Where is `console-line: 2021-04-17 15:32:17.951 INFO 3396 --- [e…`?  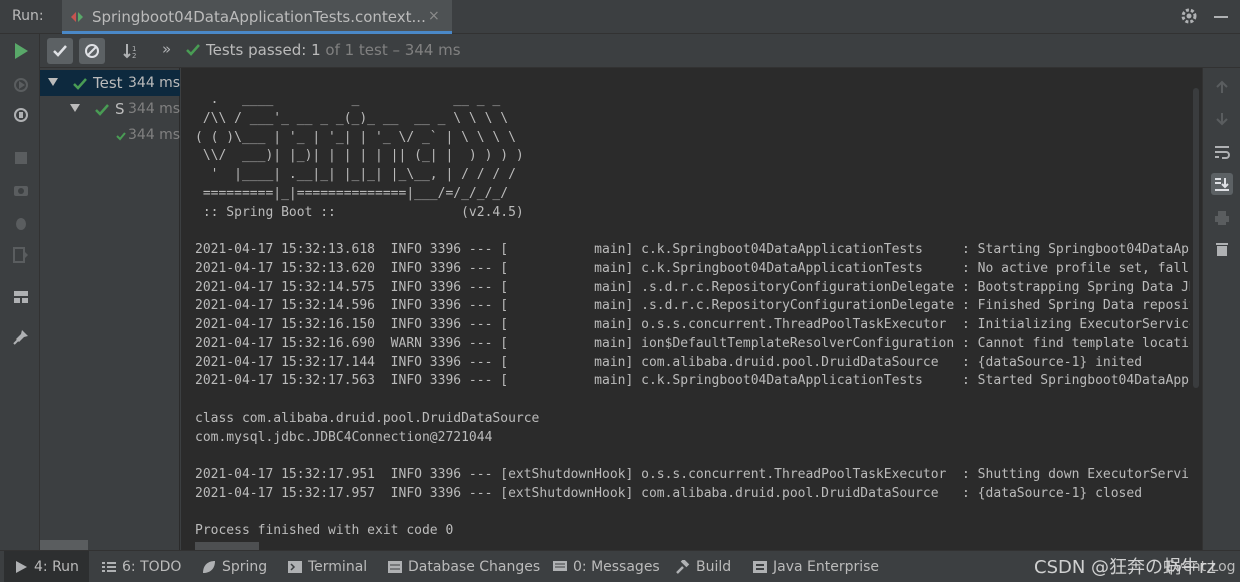 console-line: 2021-04-17 15:32:17.951 INFO 3396 --- [e… is located at coordinates (698, 474).